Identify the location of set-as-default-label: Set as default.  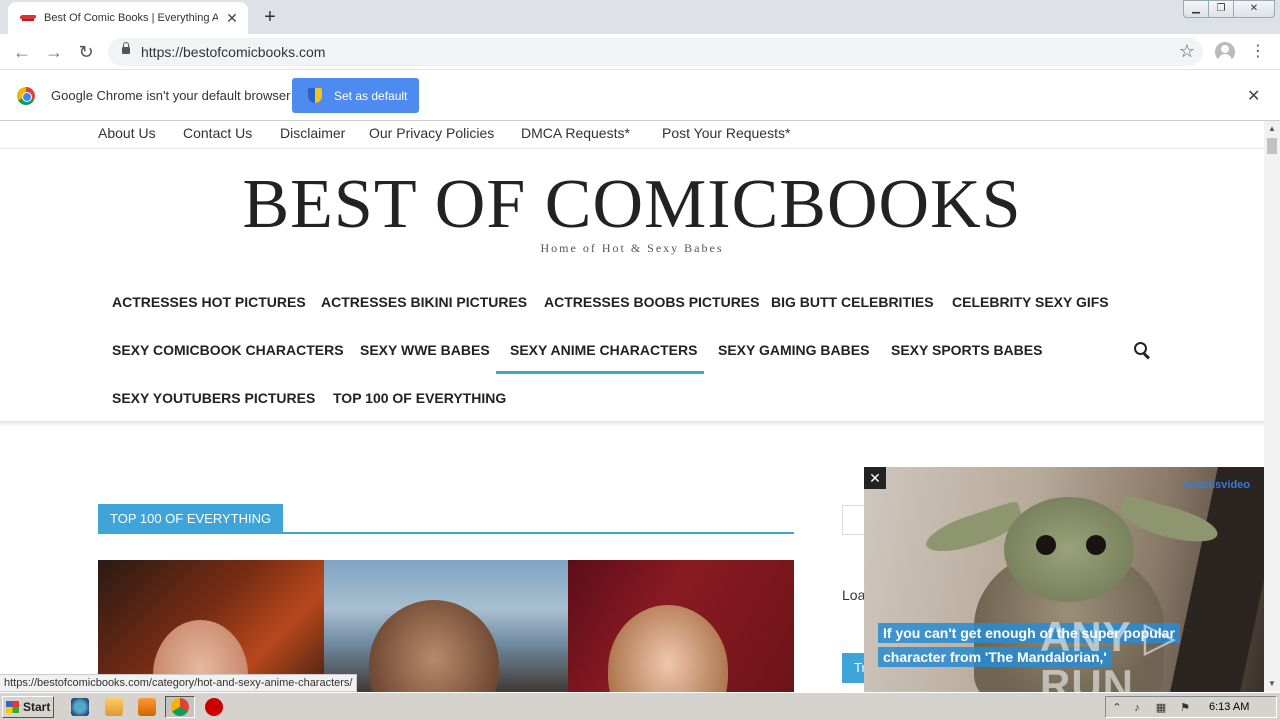
(371, 95).